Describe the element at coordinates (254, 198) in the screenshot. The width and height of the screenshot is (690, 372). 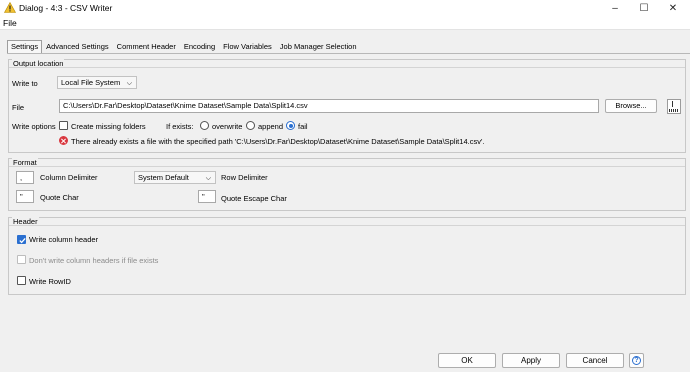
I see `quote-escape-char-label: Quote Escape Char` at that location.